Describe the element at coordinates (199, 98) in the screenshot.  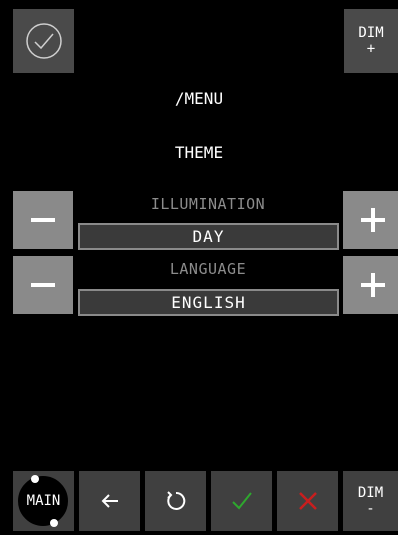
I see `menu-path: /MENU` at that location.